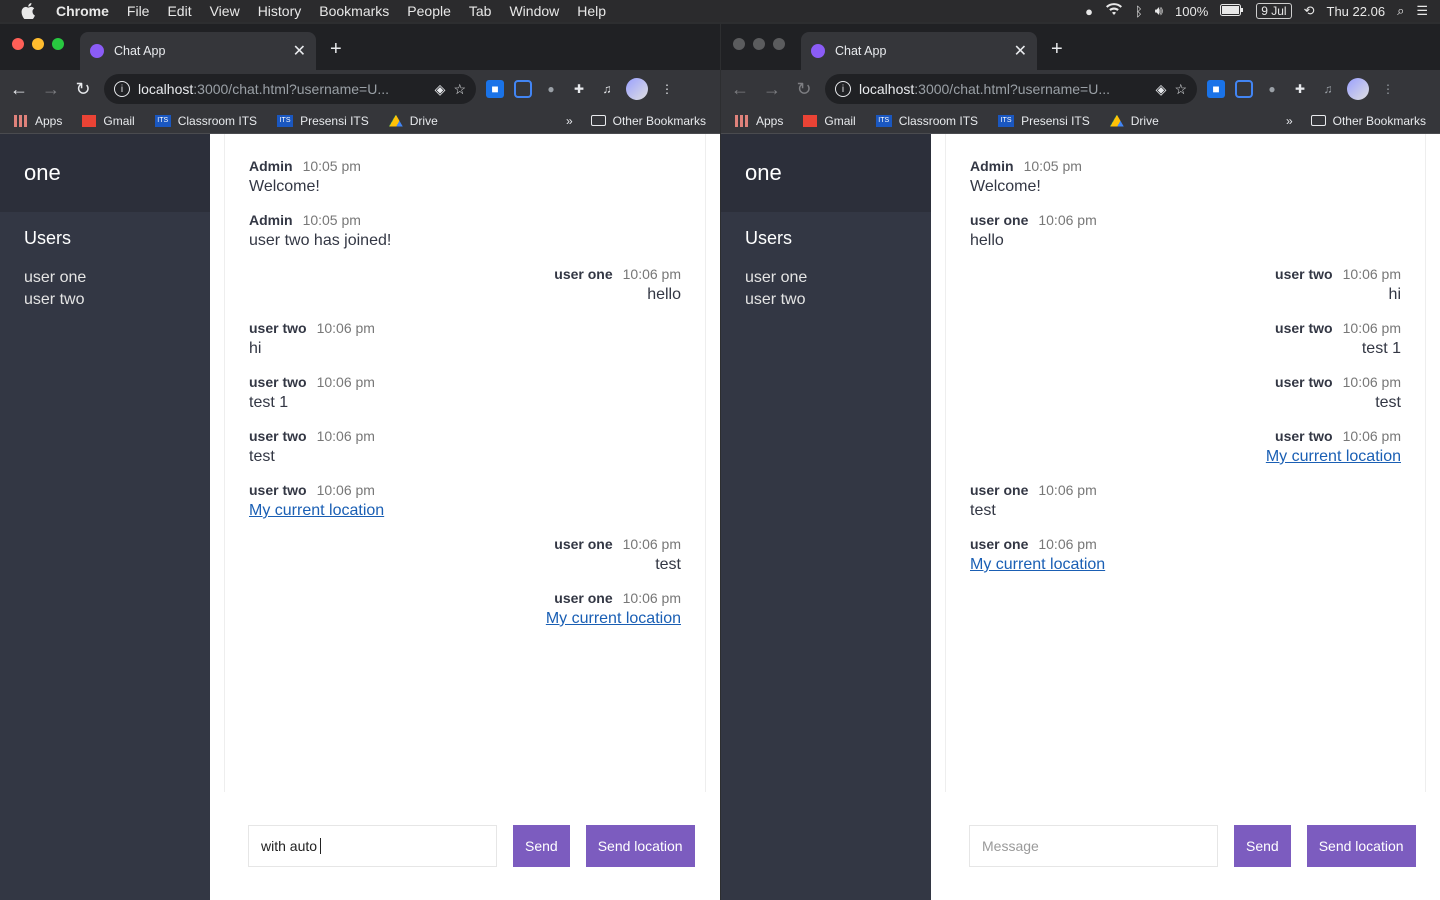 The width and height of the screenshot is (1440, 900). Describe the element at coordinates (429, 11) in the screenshot. I see `menu-people: People` at that location.